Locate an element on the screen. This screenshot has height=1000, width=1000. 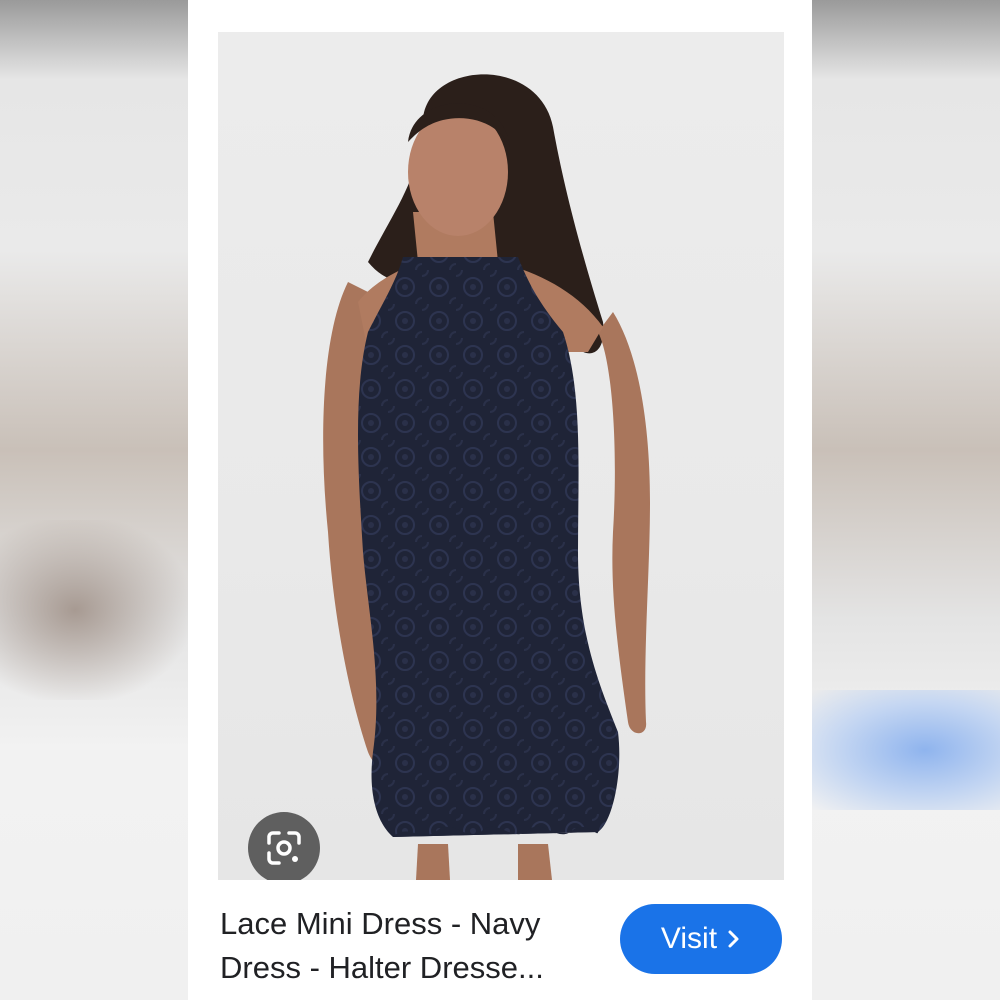
lens-search-button is located at coordinates (284, 846).